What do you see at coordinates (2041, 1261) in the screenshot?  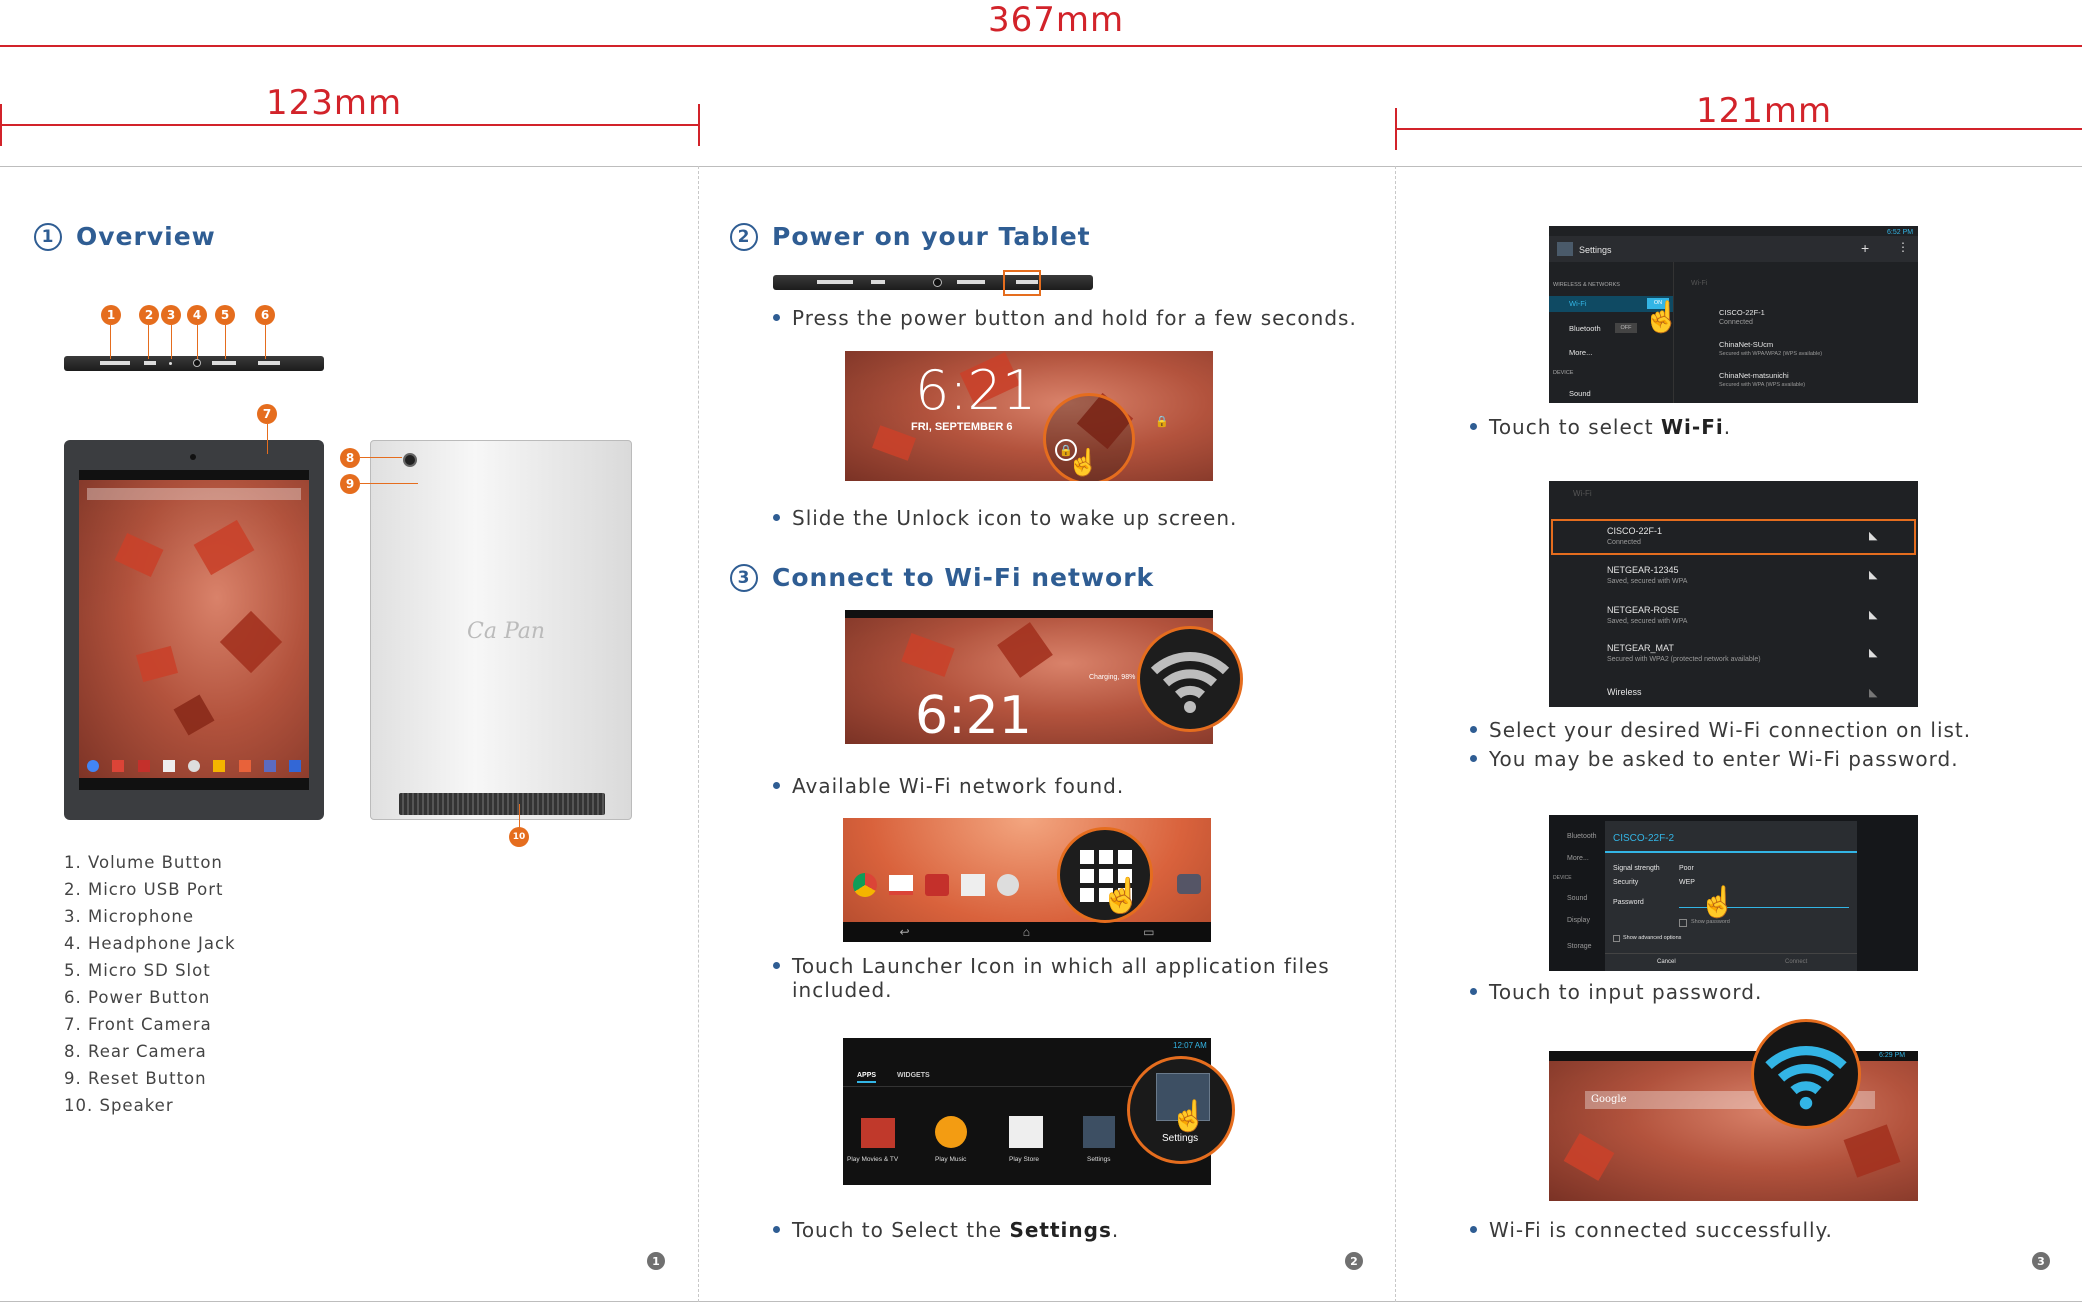 I see `page-number-3: 3` at bounding box center [2041, 1261].